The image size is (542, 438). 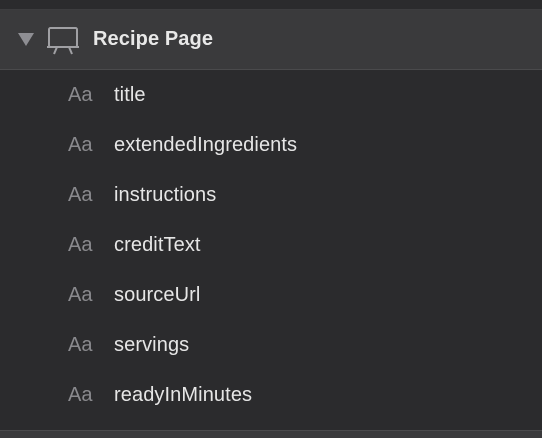 I want to click on field-label: servings, so click(x=152, y=344).